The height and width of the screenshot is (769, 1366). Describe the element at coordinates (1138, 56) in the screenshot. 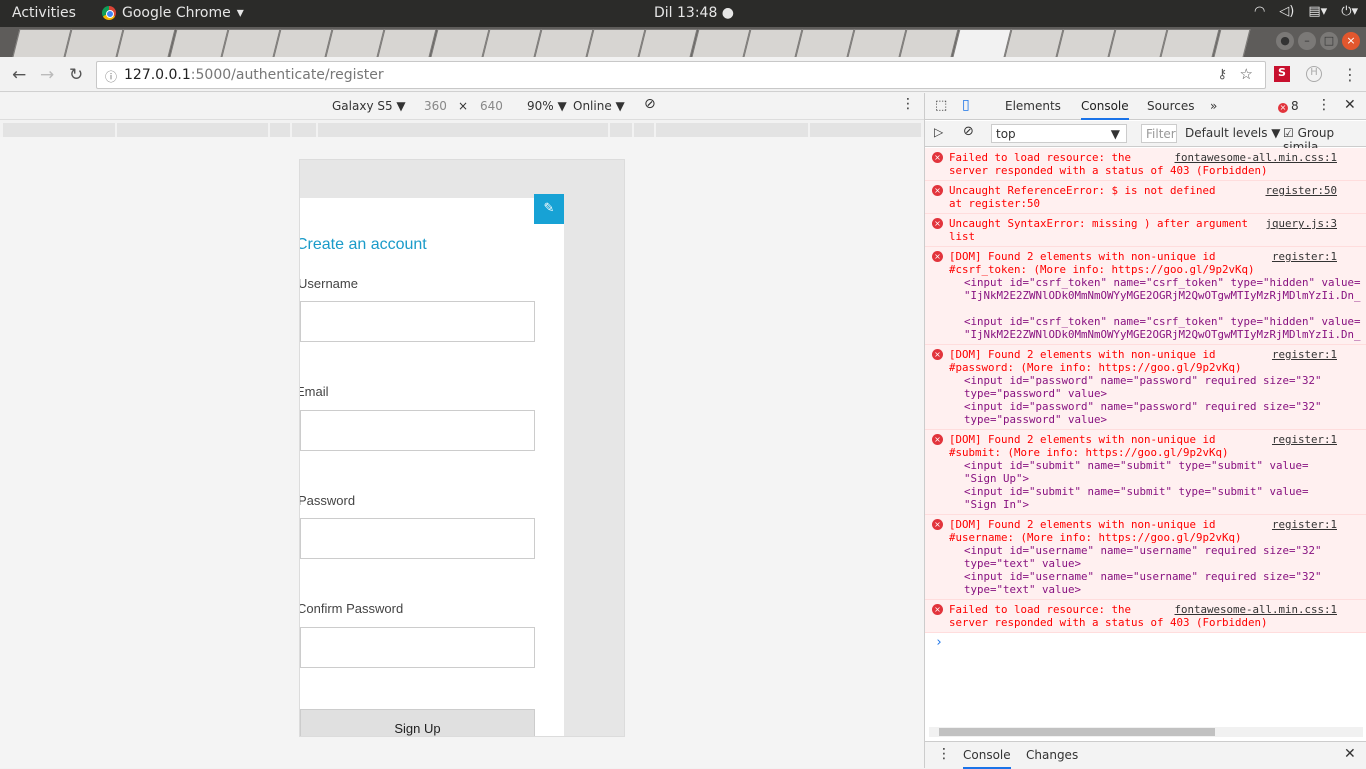

I see `browser-tab: 🗋jQ` at that location.